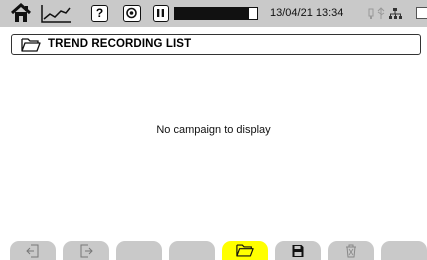 The width and height of the screenshot is (427, 260). I want to click on trend-icon, so click(56, 14).